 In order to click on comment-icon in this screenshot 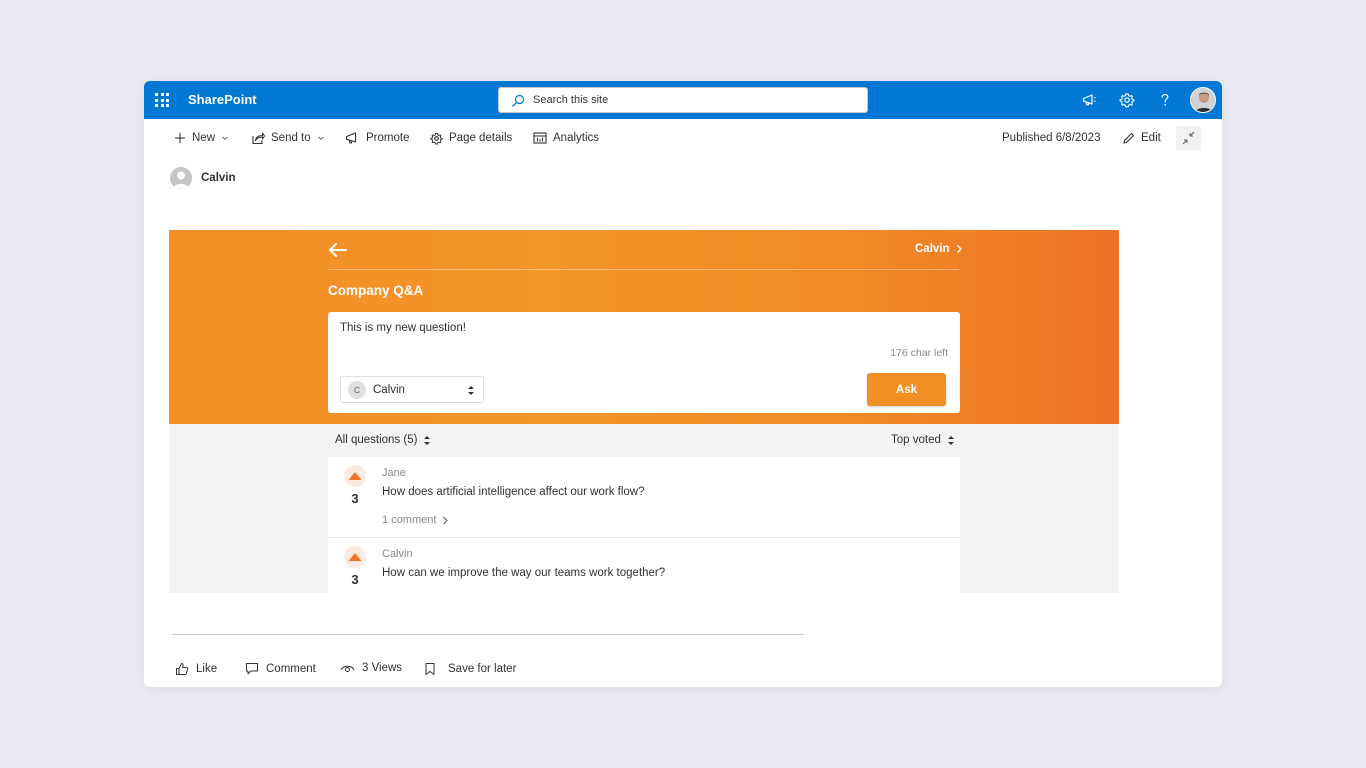, I will do `click(252, 669)`.